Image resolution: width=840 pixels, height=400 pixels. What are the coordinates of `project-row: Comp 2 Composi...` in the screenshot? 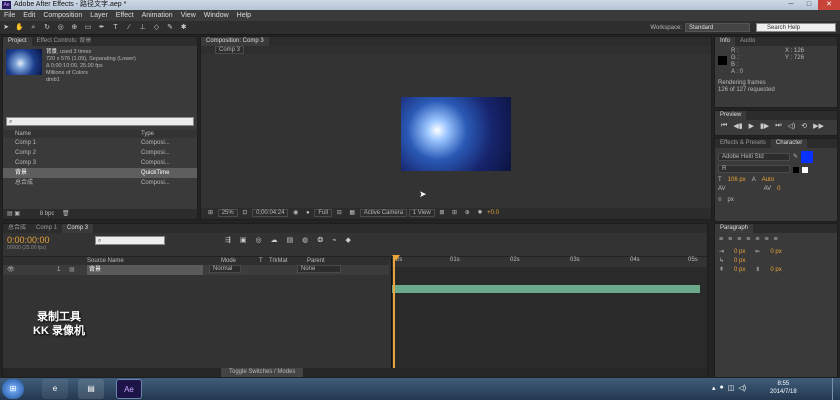 It's located at (100, 153).